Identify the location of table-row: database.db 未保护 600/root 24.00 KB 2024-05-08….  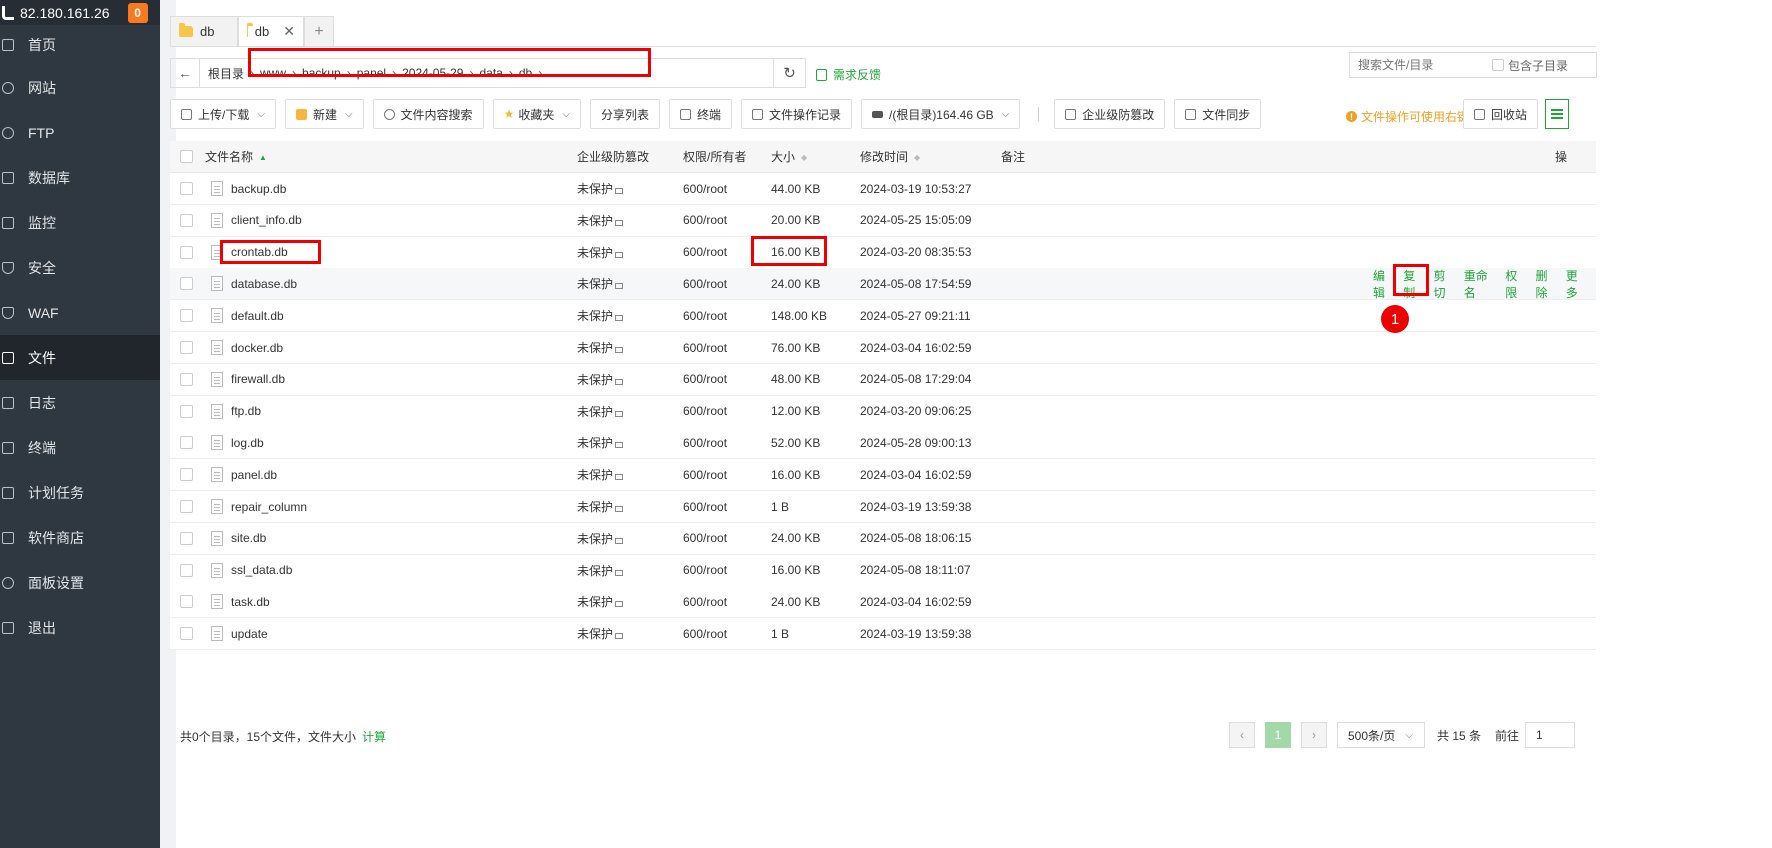
(883, 284).